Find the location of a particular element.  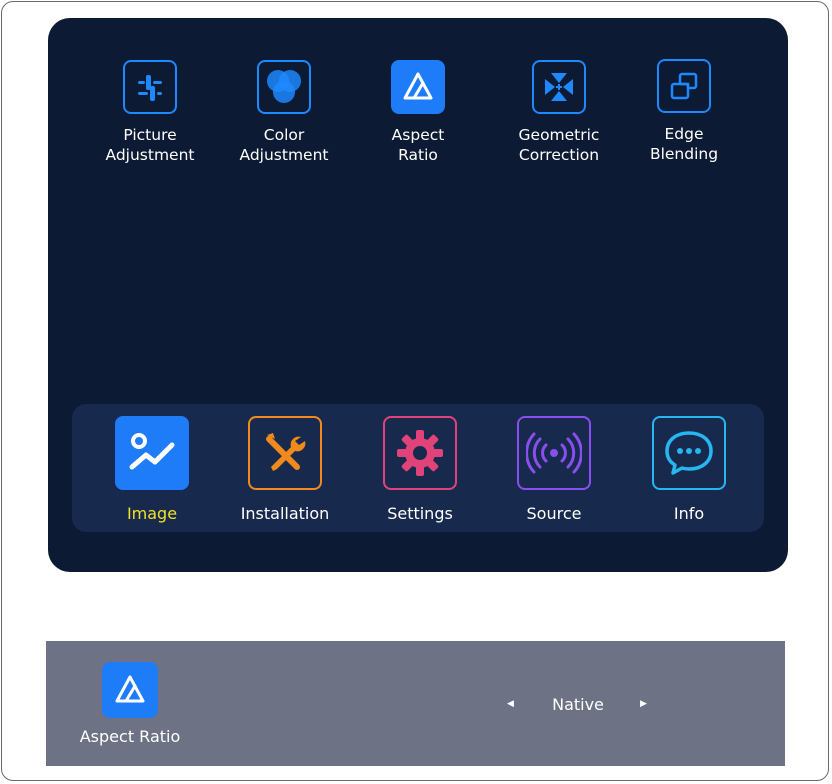

tools-icon is located at coordinates (285, 453).